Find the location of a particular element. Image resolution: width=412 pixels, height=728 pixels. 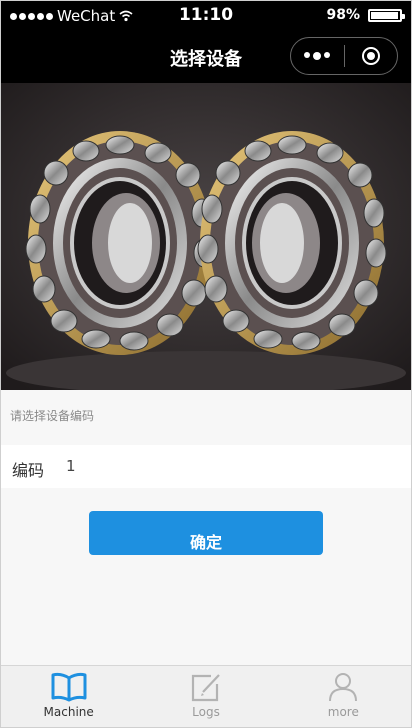

status-bar: WeChat 11:10 98% is located at coordinates (206, 16).